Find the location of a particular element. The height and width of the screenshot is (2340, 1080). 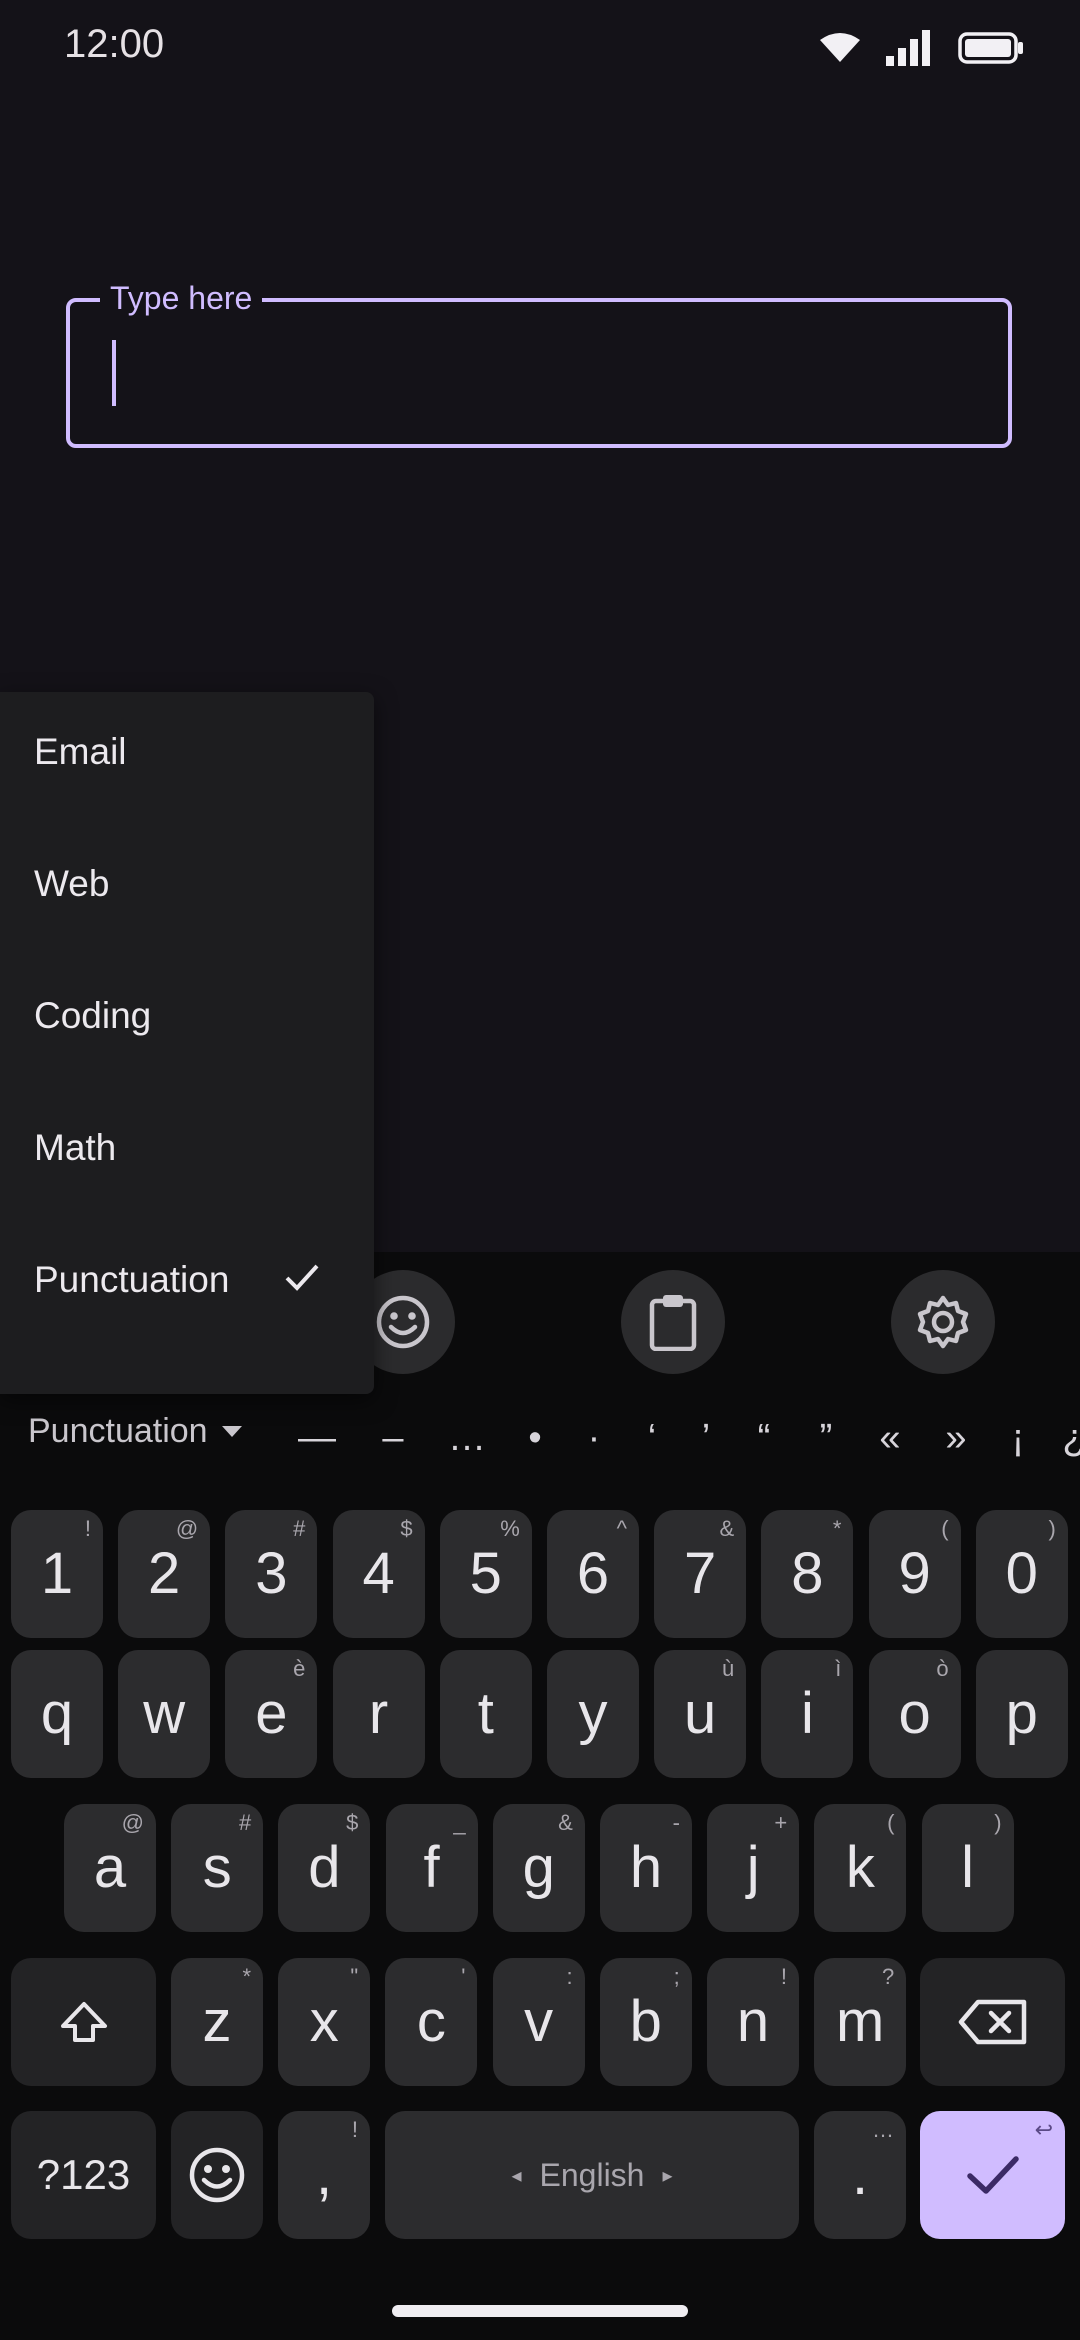

check-icon is located at coordinates (302, 1277).